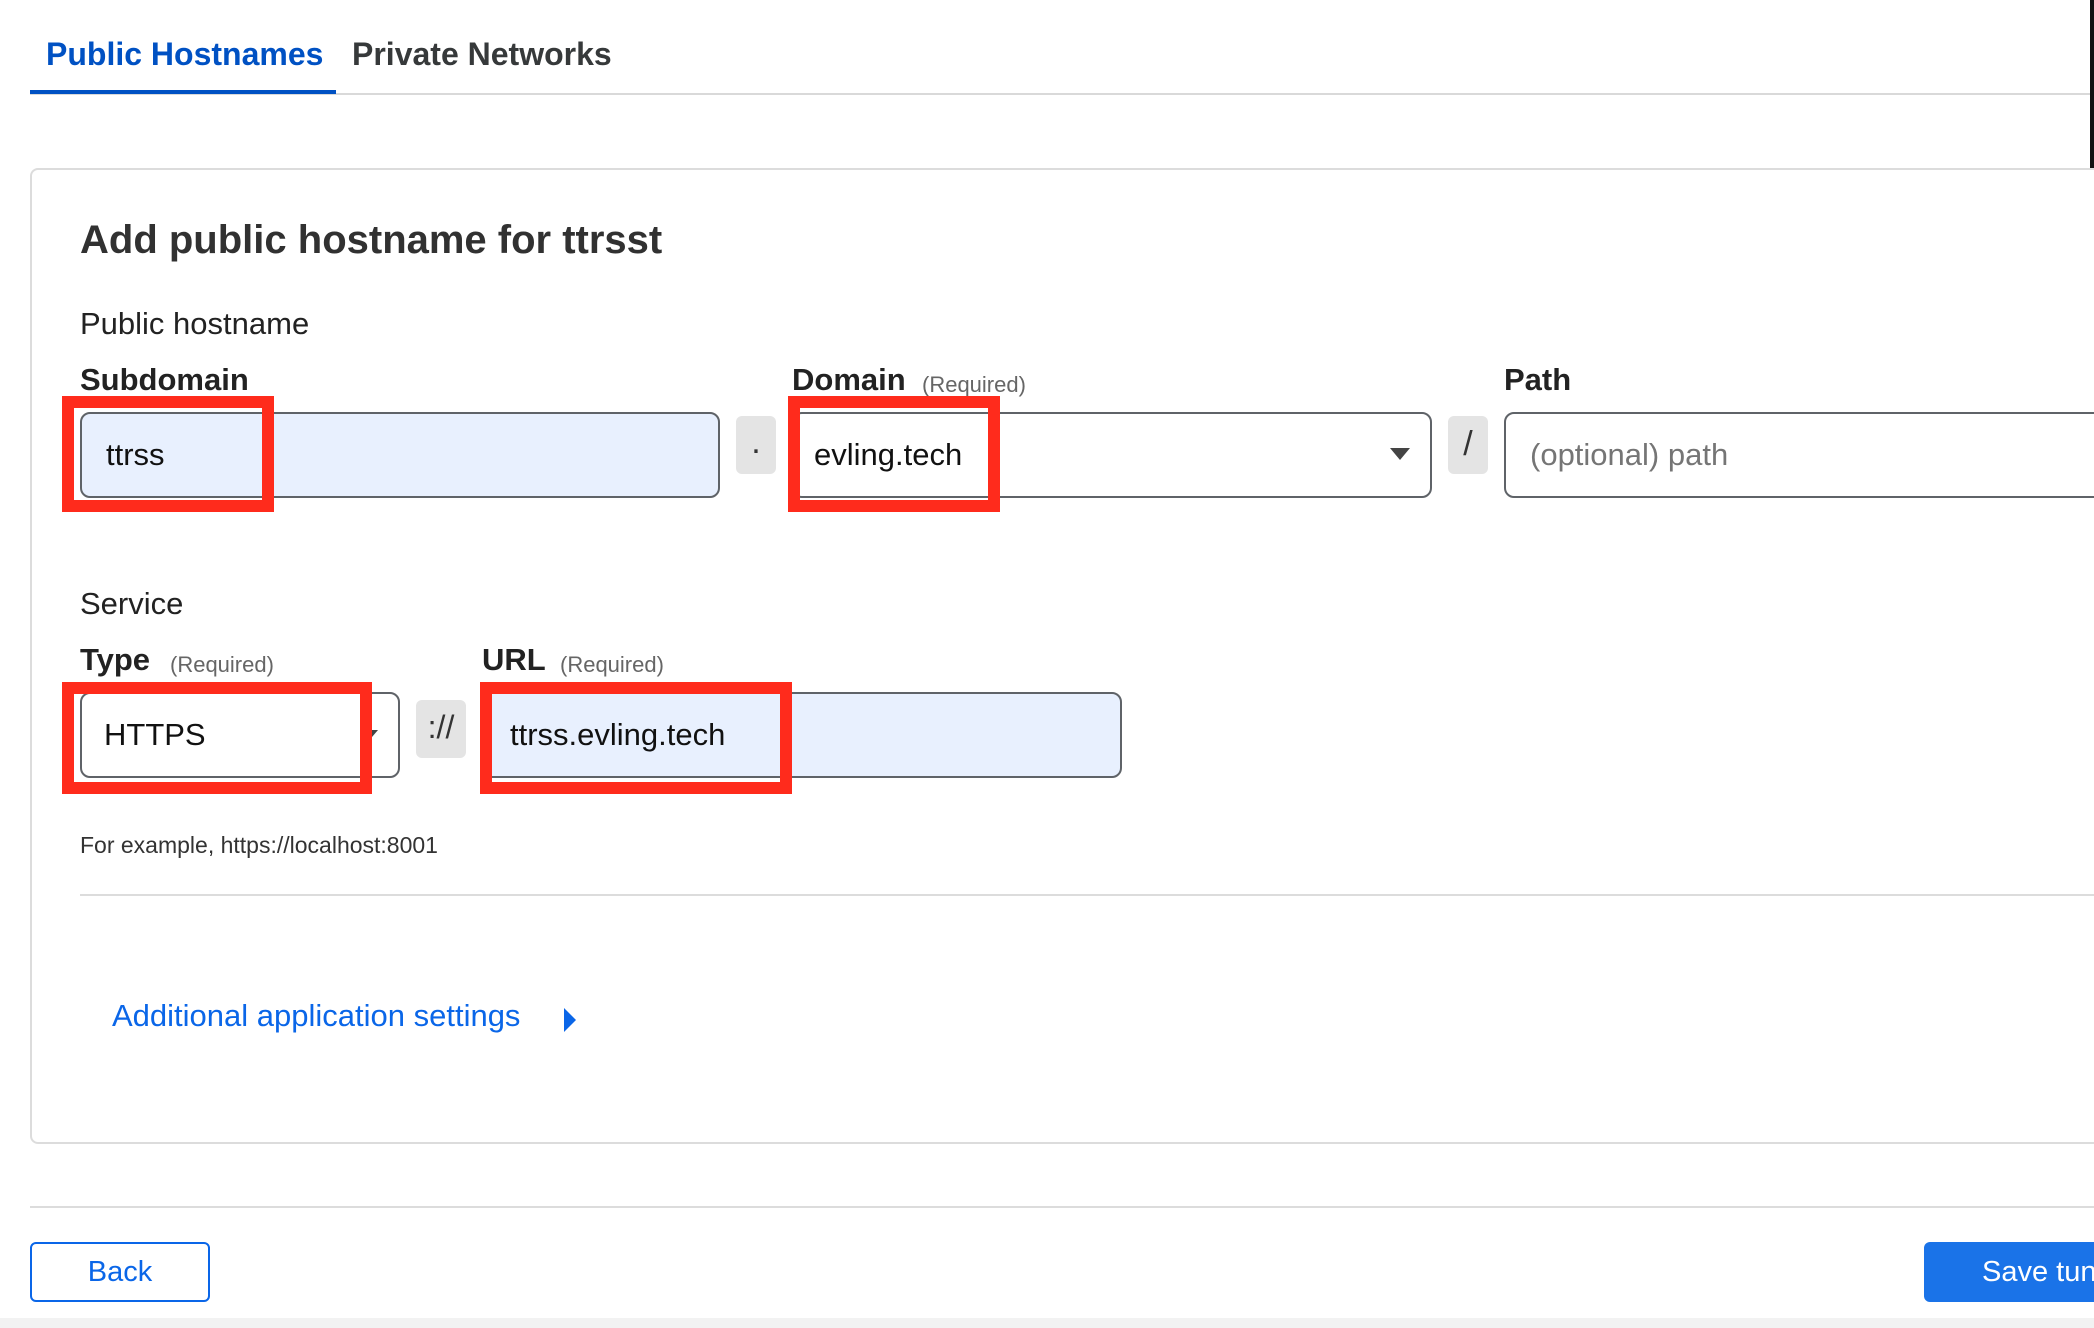 The width and height of the screenshot is (2094, 1328). What do you see at coordinates (195, 323) in the screenshot?
I see `public-hostname-section-label: Public hostname` at bounding box center [195, 323].